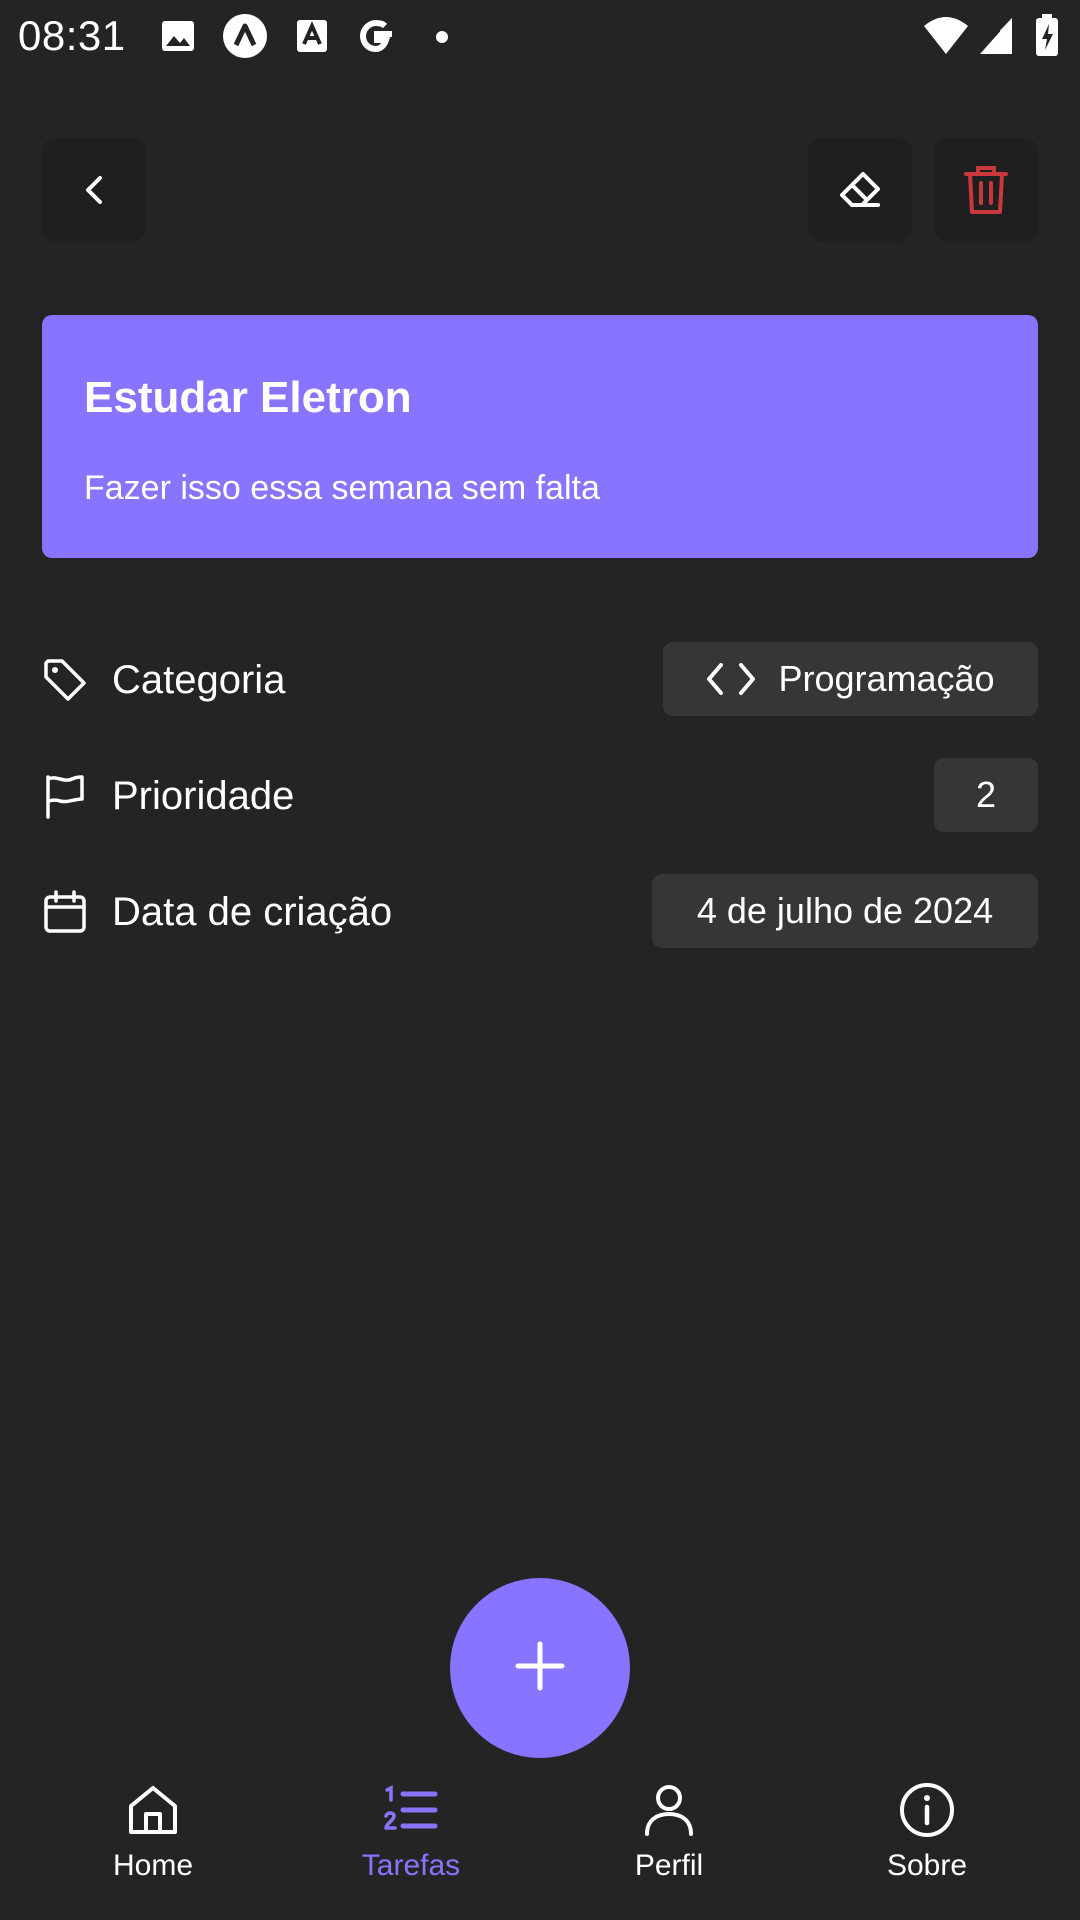 The height and width of the screenshot is (1920, 1080). I want to click on code-icon, so click(731, 679).